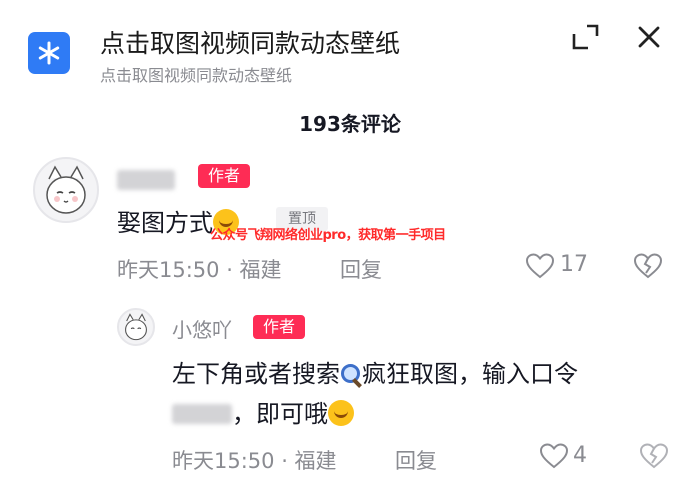 The height and width of the screenshot is (477, 700). Describe the element at coordinates (580, 455) in the screenshot. I see `like-count: 4` at that location.